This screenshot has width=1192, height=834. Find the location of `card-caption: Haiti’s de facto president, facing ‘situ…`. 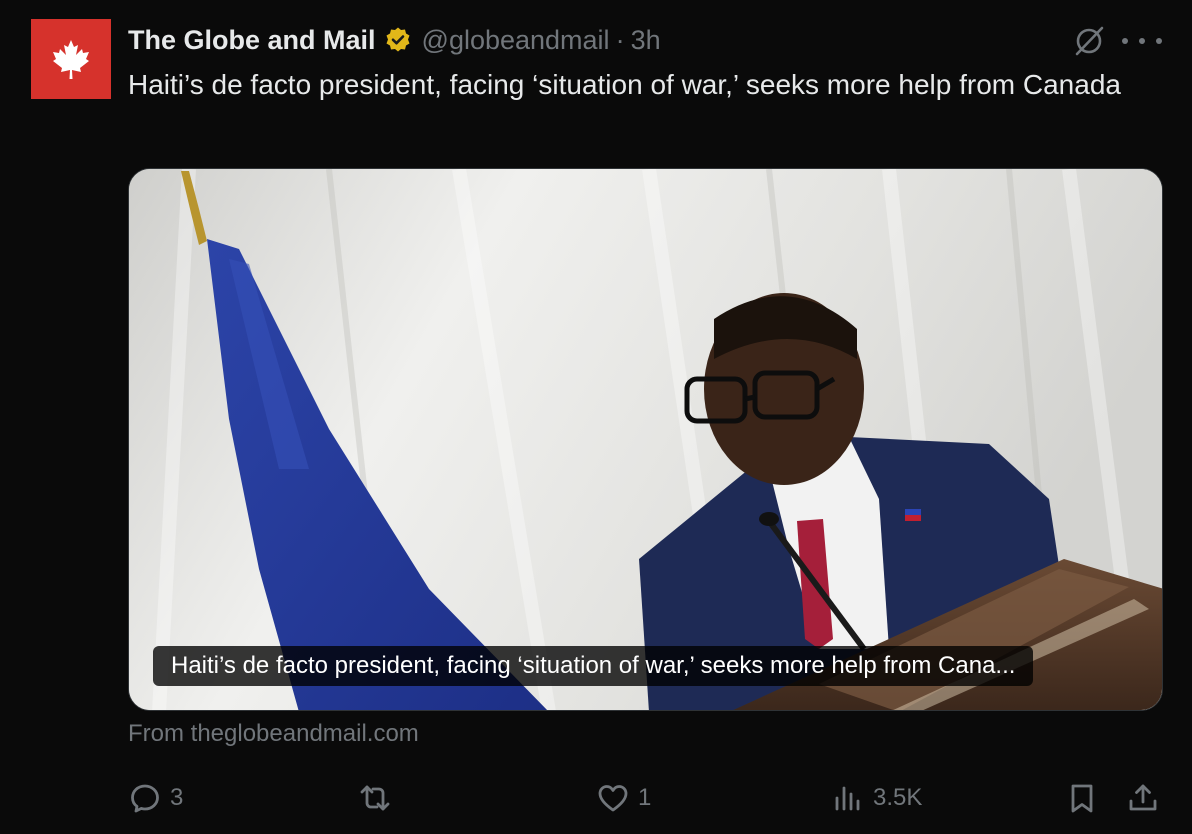

card-caption: Haiti’s de facto president, facing ‘situ… is located at coordinates (593, 666).